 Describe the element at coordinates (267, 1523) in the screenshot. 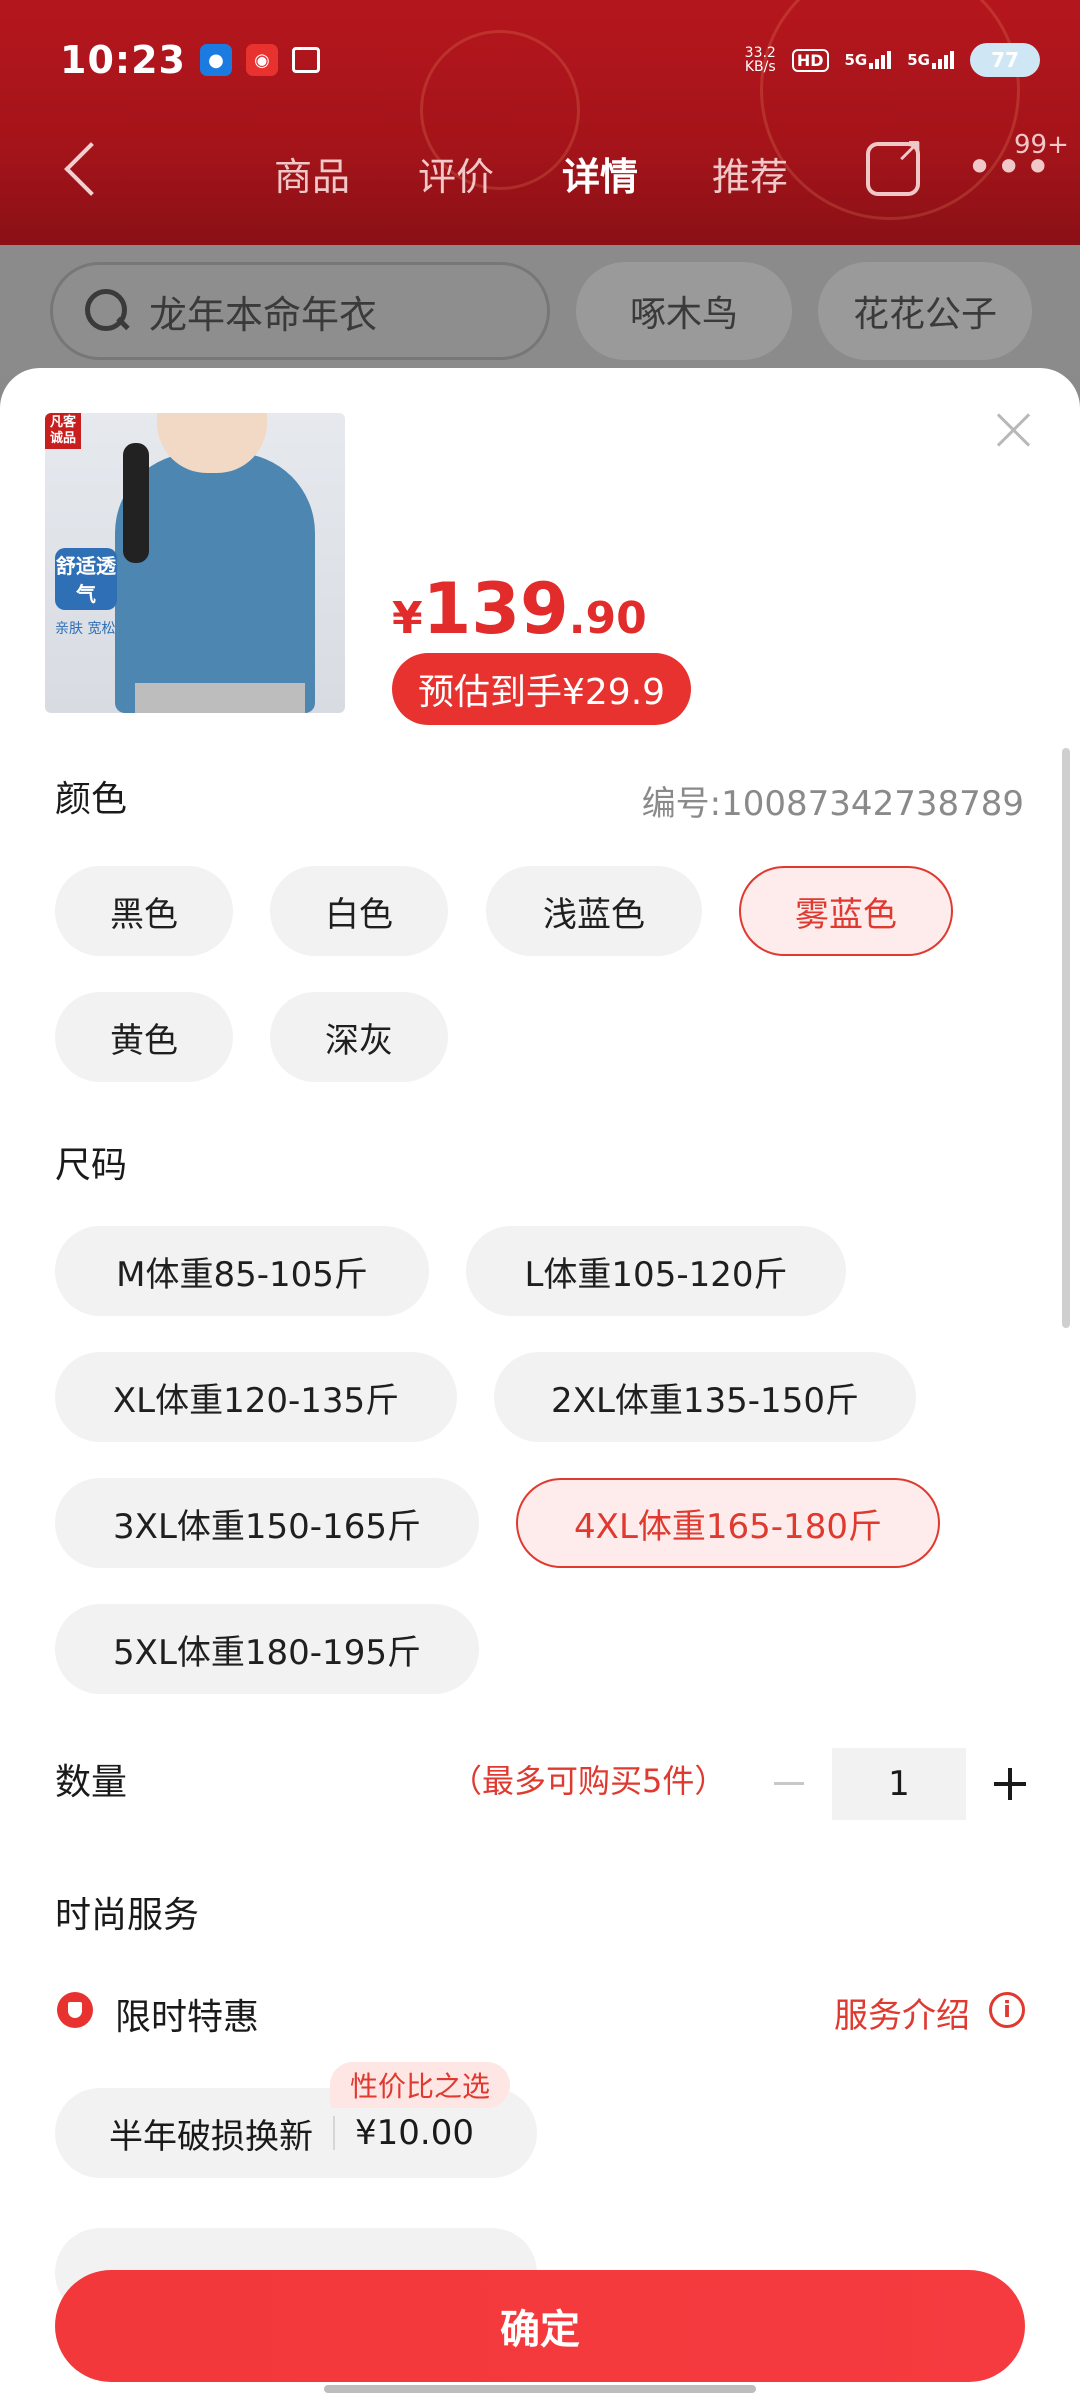

I see `size-option: 3XL体重150-165斤` at that location.